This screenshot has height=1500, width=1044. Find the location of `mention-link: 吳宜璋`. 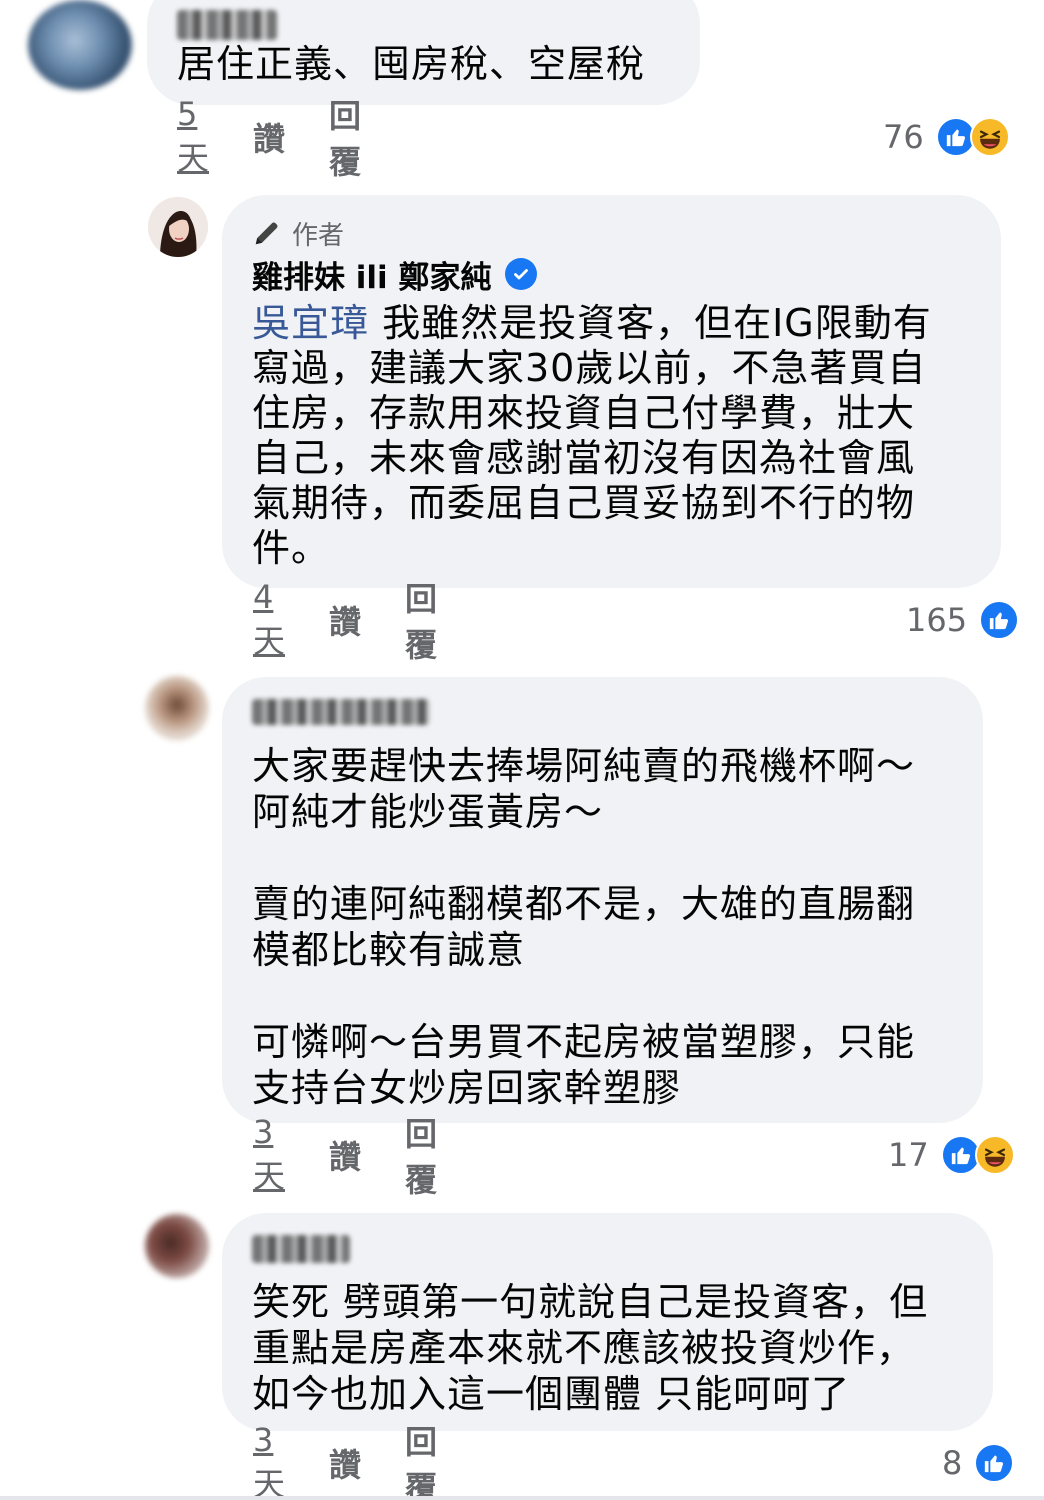

mention-link: 吳宜璋 is located at coordinates (310, 323).